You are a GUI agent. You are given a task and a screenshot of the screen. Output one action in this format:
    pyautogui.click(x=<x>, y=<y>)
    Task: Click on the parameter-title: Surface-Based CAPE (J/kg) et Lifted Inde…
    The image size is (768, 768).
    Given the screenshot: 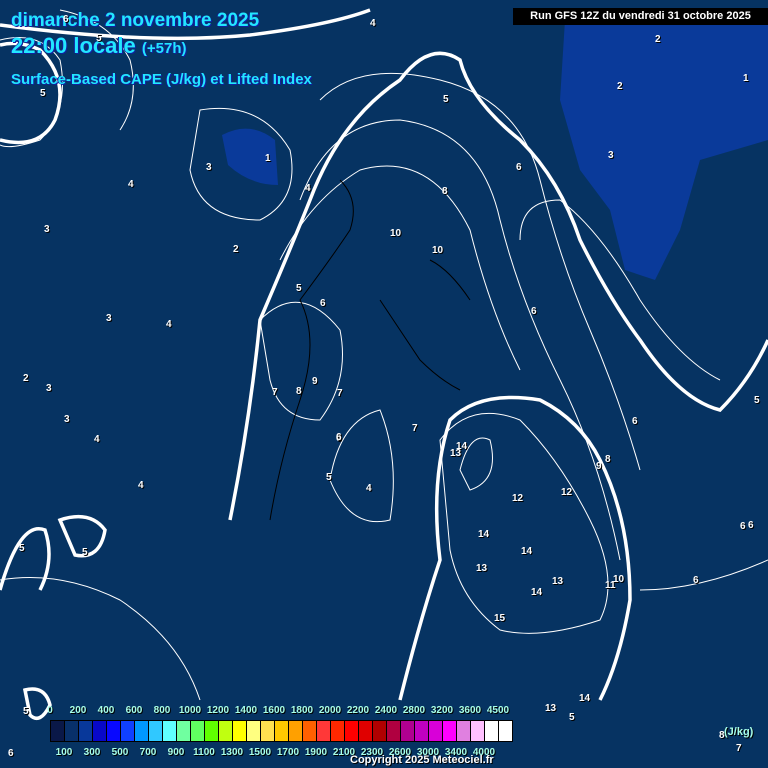 What is the action you would take?
    pyautogui.click(x=161, y=79)
    